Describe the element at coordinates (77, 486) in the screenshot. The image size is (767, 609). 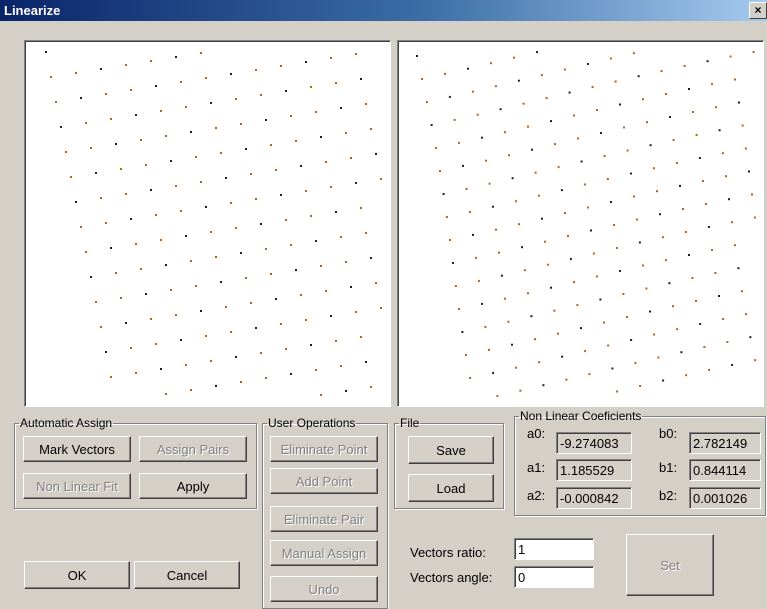
I see `non-linear-fit-button: Non Linear Fit` at that location.